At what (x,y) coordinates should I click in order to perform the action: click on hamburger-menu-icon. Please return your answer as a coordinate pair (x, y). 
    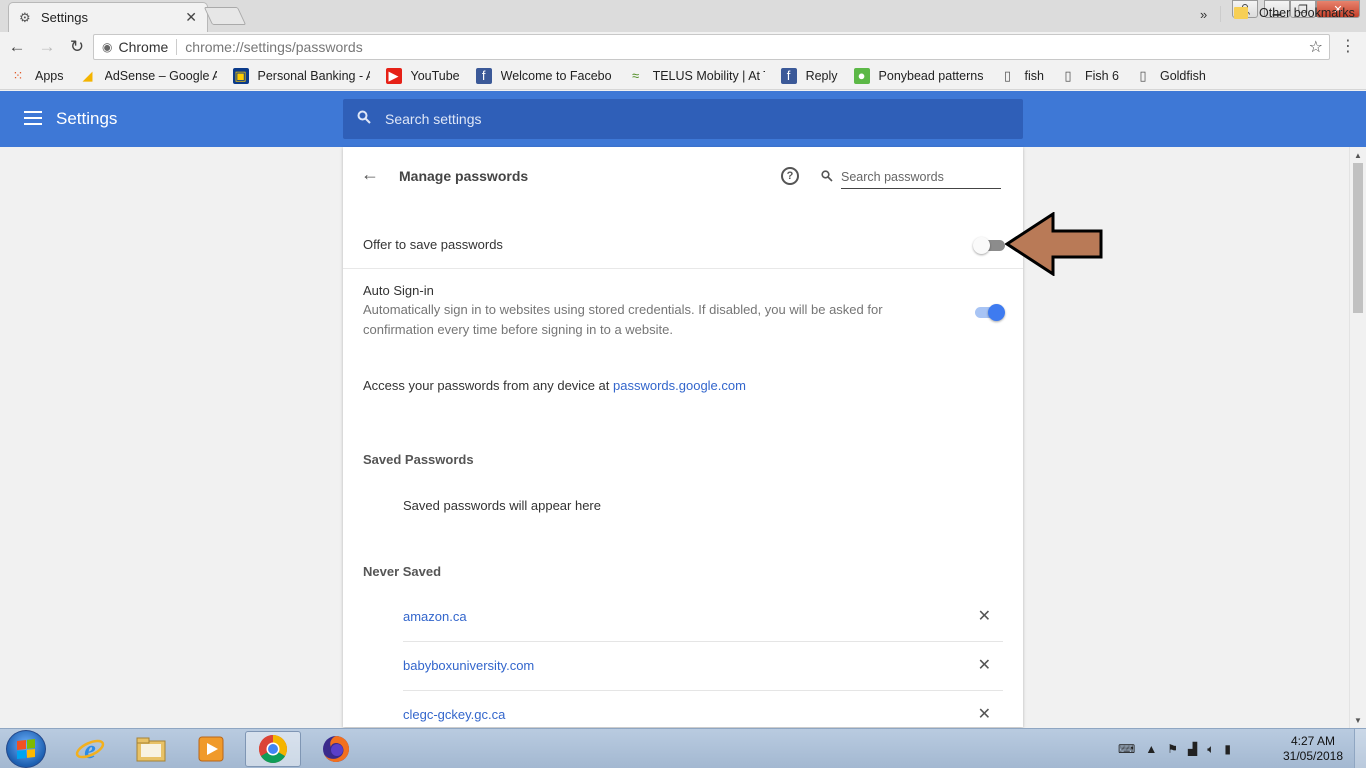
    Looking at the image, I should click on (33, 118).